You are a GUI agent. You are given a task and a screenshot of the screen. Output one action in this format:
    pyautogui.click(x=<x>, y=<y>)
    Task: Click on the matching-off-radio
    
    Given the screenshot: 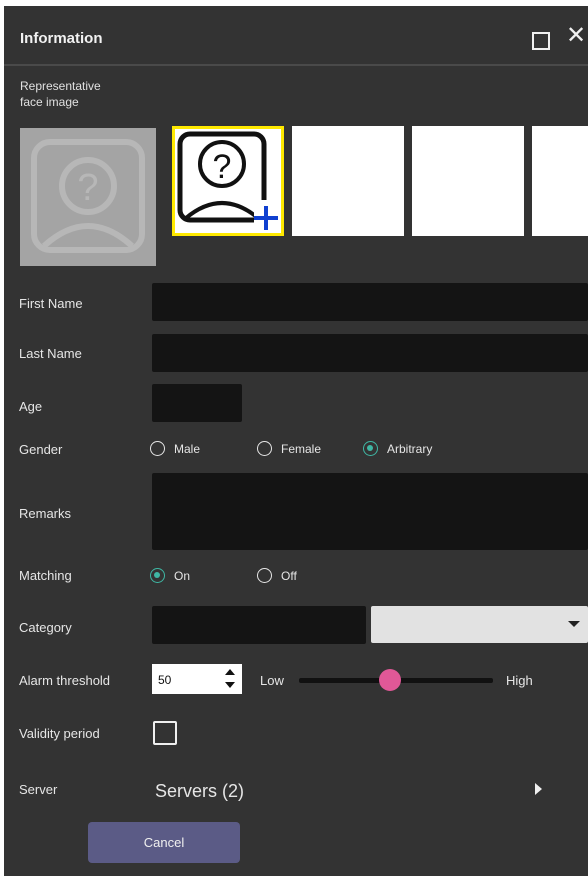 What is the action you would take?
    pyautogui.click(x=264, y=575)
    